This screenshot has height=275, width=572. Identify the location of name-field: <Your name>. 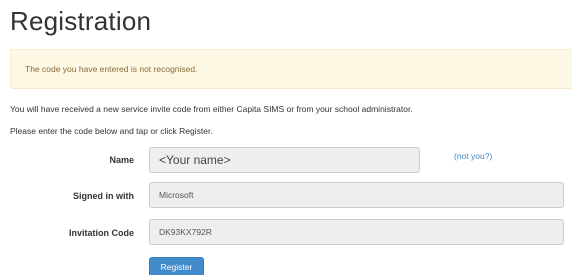
(284, 160).